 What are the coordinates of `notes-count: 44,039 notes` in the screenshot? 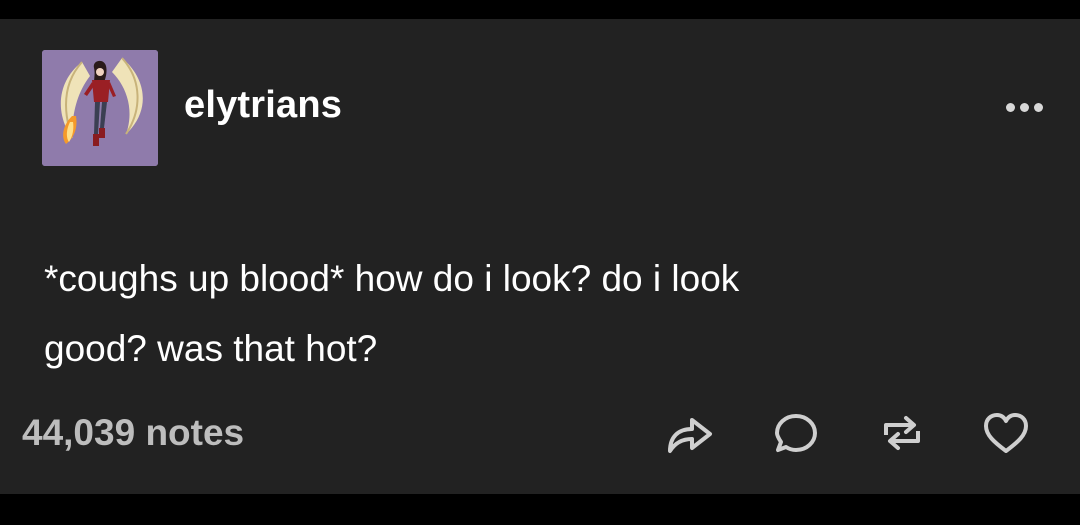 It's located at (133, 433).